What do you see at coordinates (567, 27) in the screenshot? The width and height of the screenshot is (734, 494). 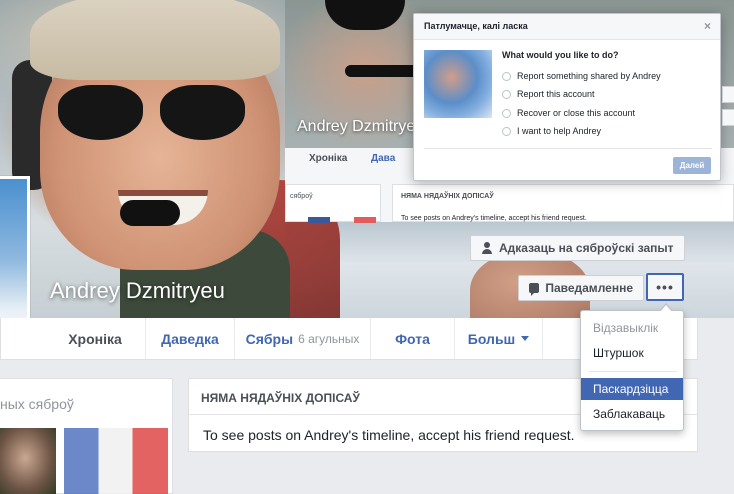 I see `report-dialog-header: Патлумачце, калі ласка ×` at bounding box center [567, 27].